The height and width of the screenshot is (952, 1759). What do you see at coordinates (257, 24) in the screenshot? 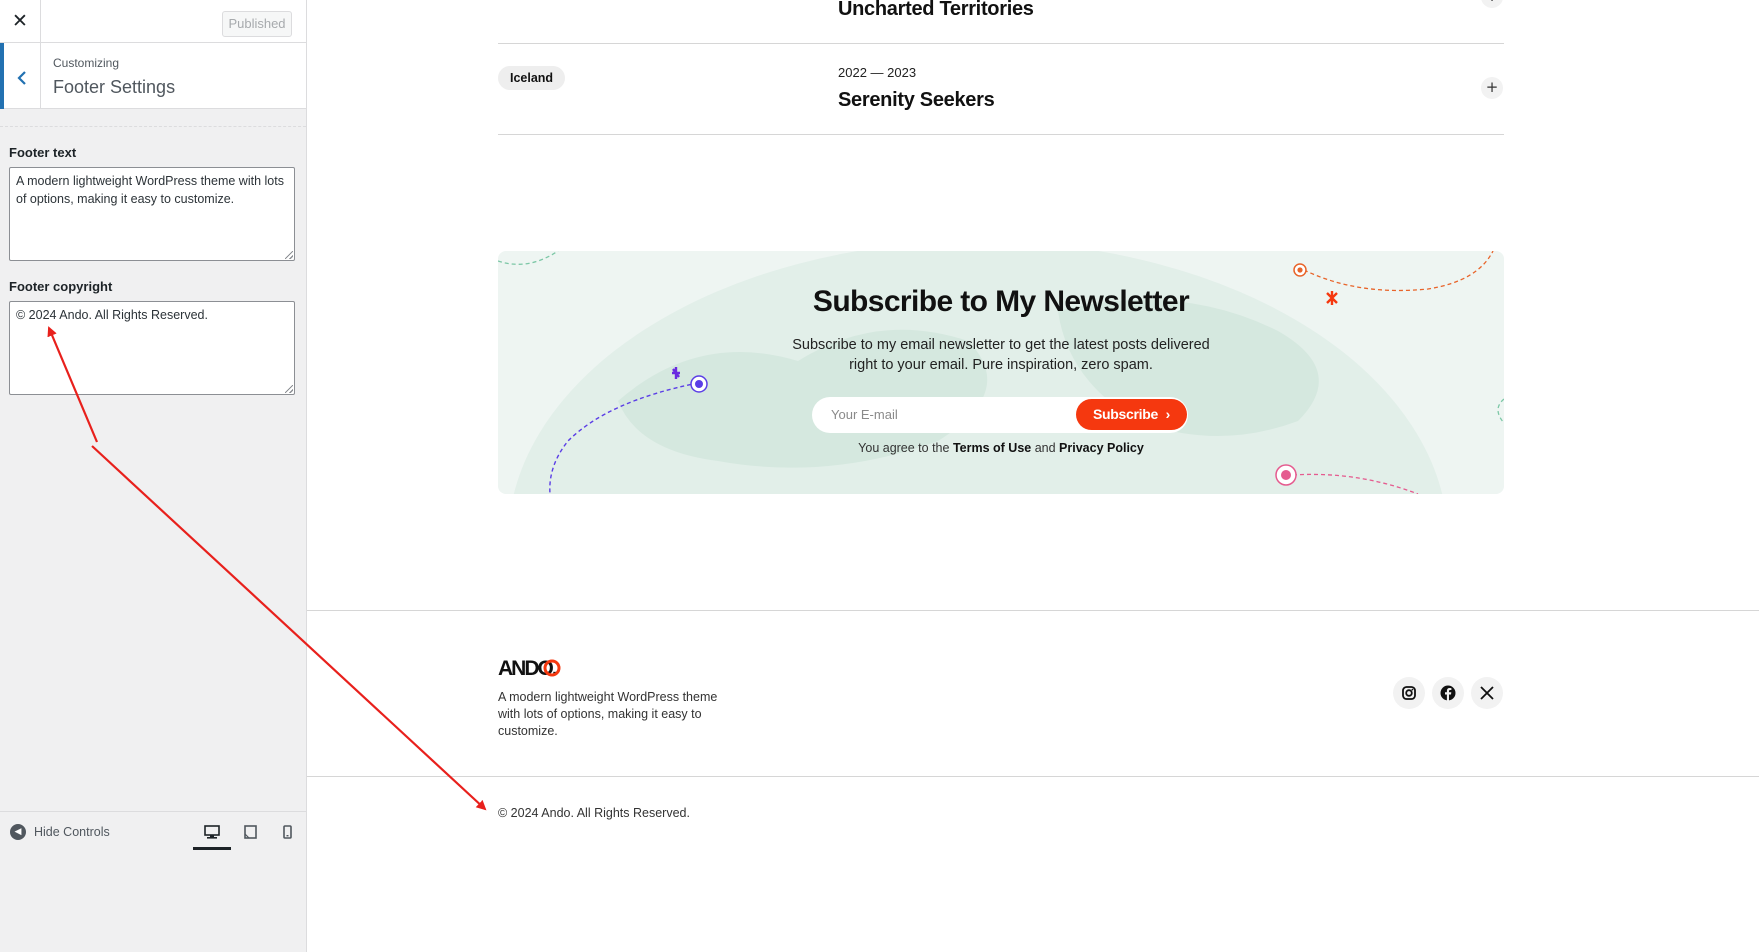
I see `published-button: Published` at bounding box center [257, 24].